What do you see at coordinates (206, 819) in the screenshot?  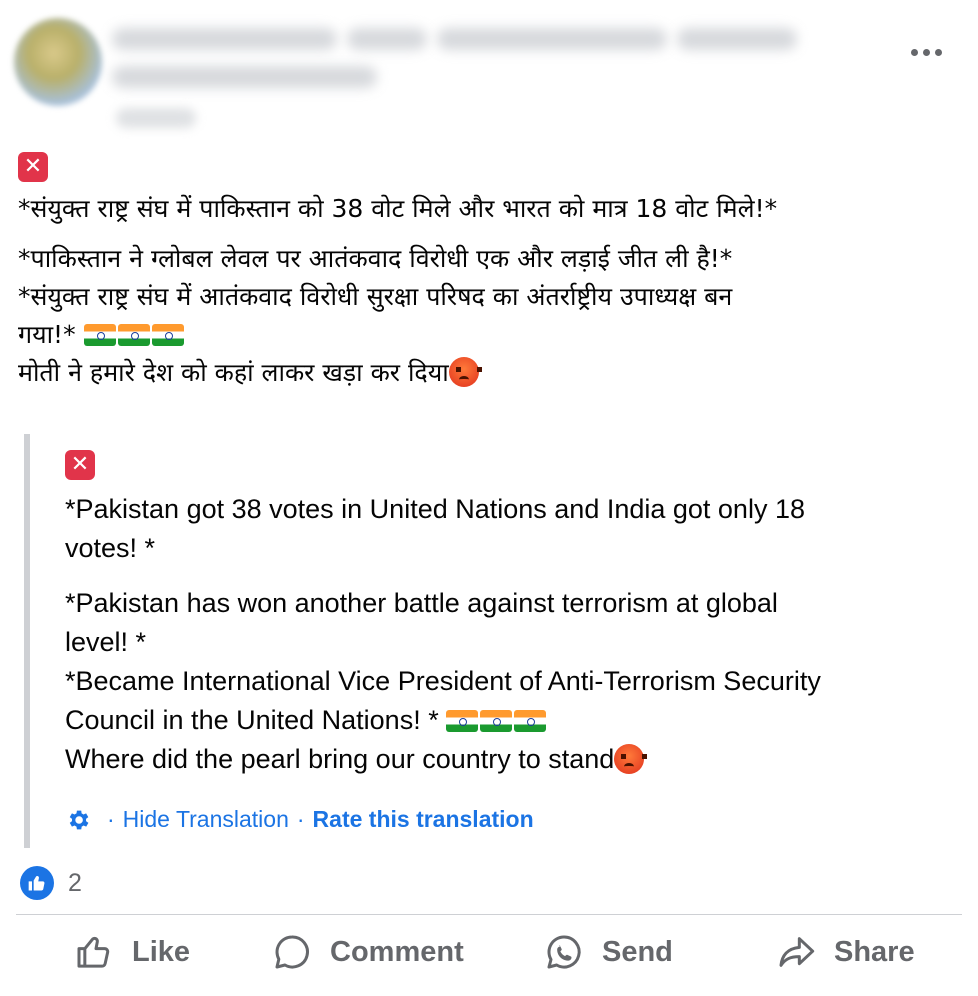 I see `hide-translation-link: Hide Translation` at bounding box center [206, 819].